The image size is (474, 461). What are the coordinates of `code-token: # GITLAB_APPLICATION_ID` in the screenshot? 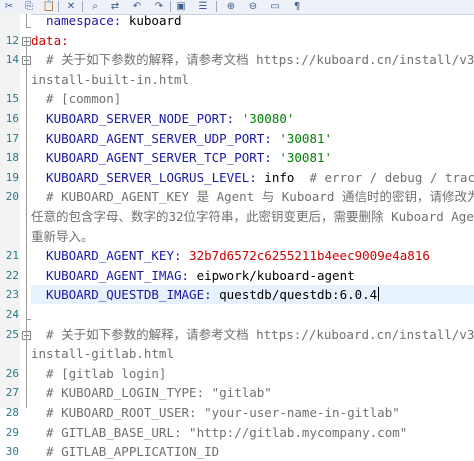 It's located at (125, 452).